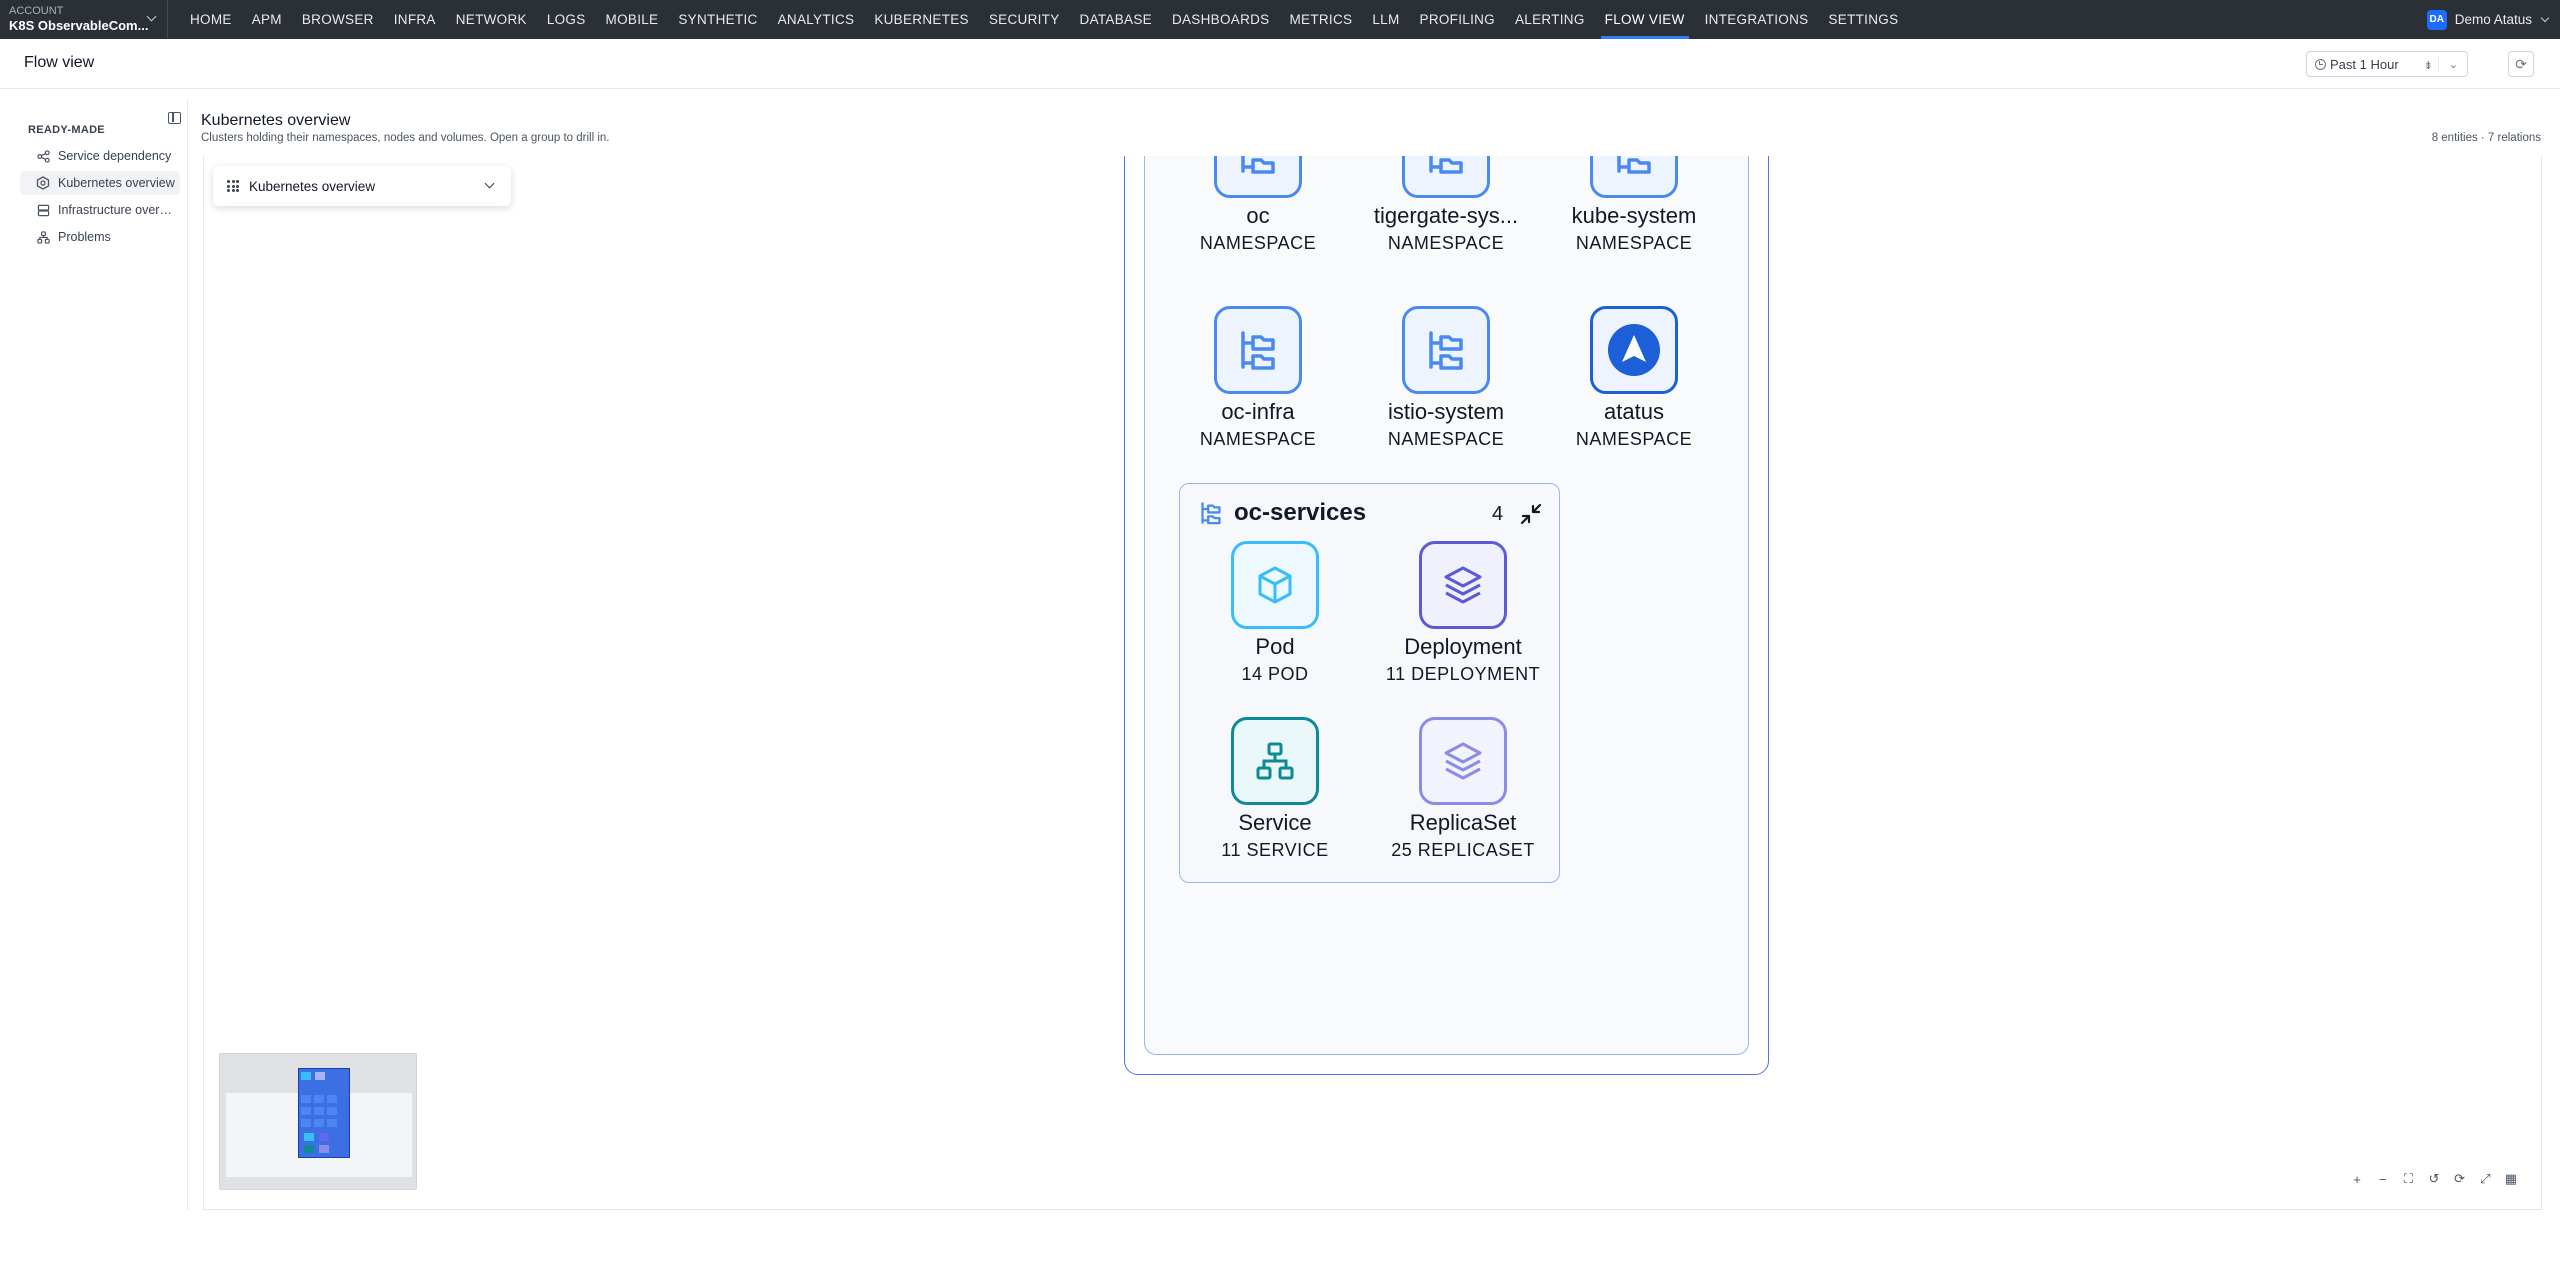 This screenshot has height=1265, width=2560. I want to click on page-header: Flow view Past 1 Hour ⇟ ⌄ ⟳, so click(1280, 64).